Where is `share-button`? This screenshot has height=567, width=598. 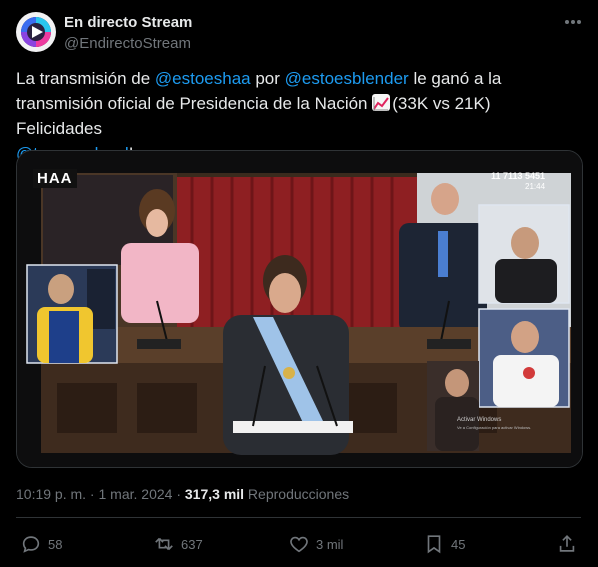 share-button is located at coordinates (570, 544).